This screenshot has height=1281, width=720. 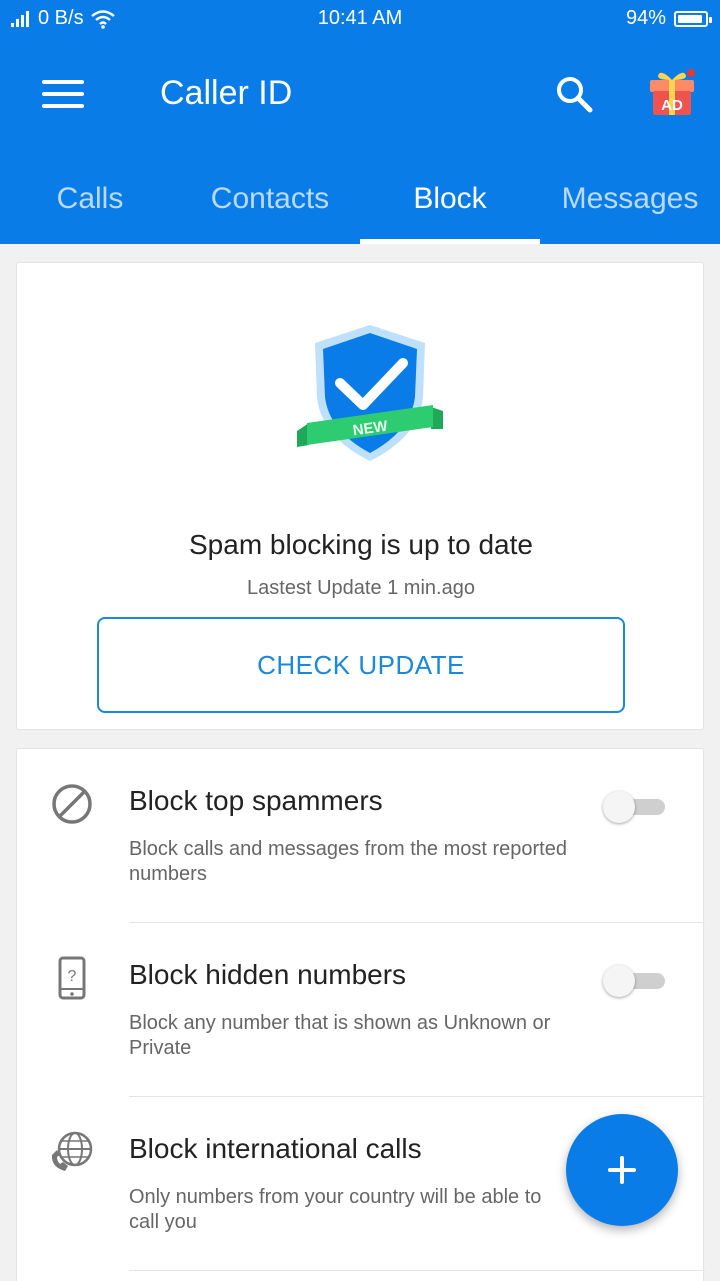 I want to click on gift-ad-icon: AD, so click(x=672, y=92).